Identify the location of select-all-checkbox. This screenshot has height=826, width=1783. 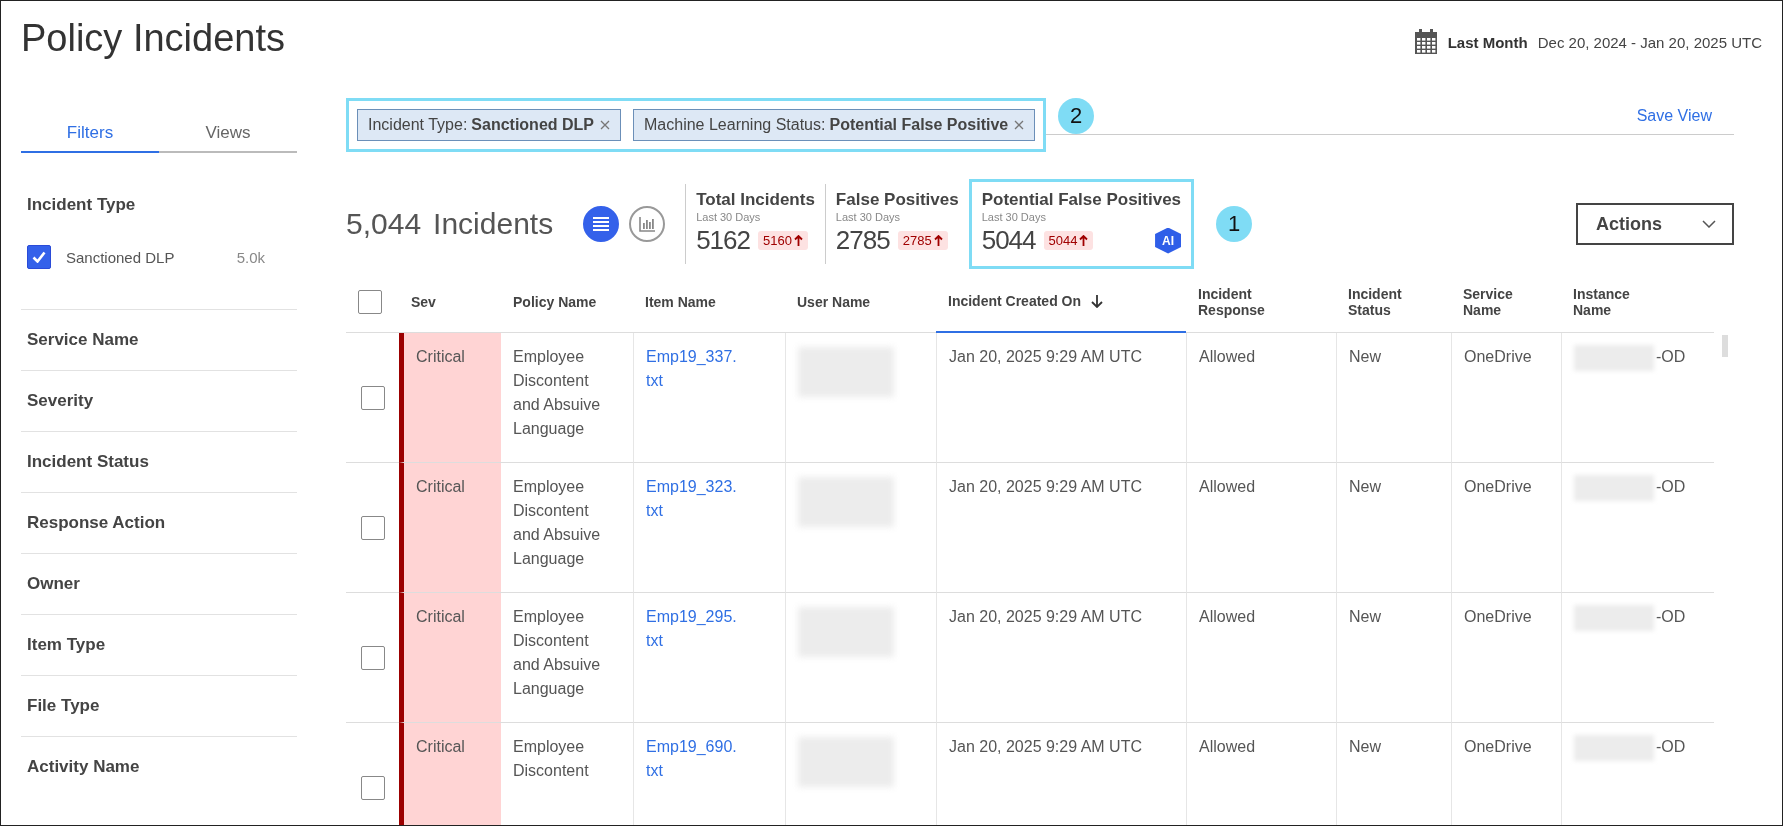
(370, 301).